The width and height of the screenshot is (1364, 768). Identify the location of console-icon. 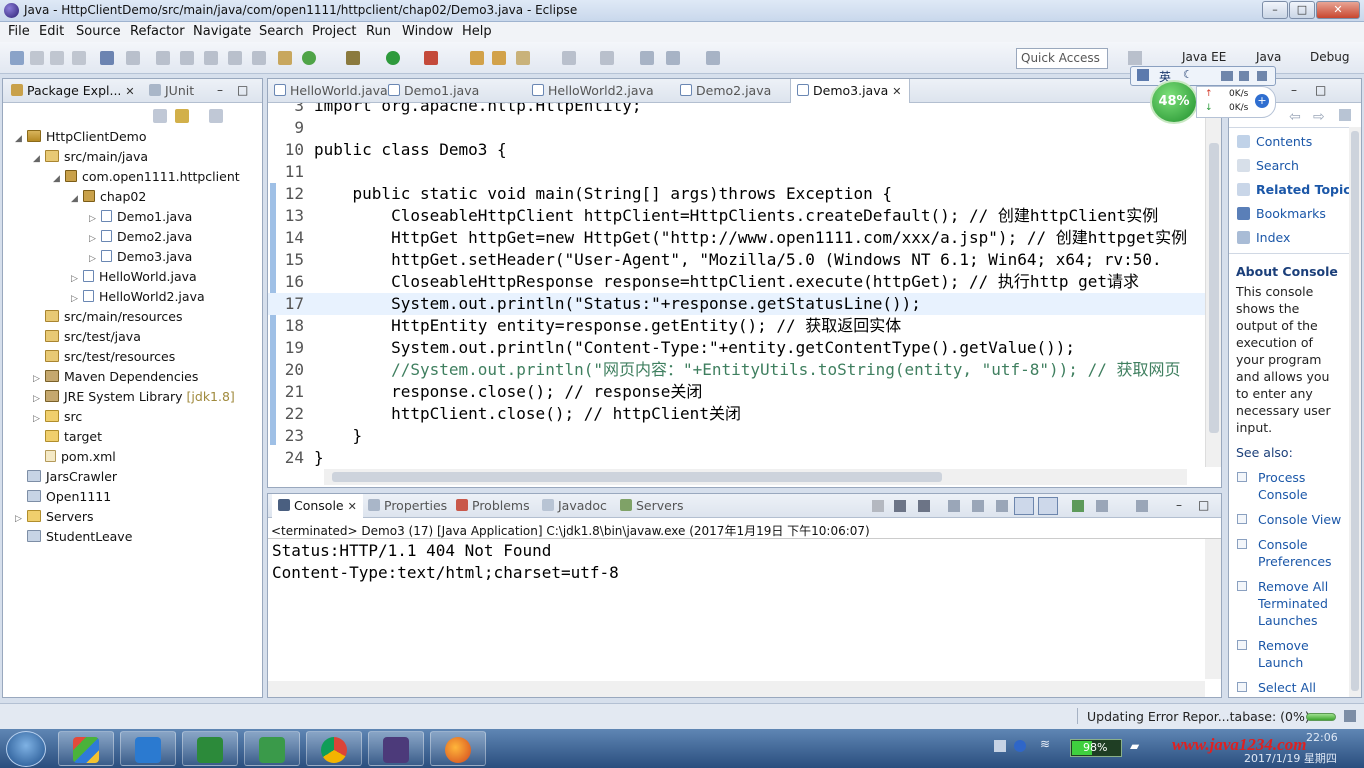
(107, 58).